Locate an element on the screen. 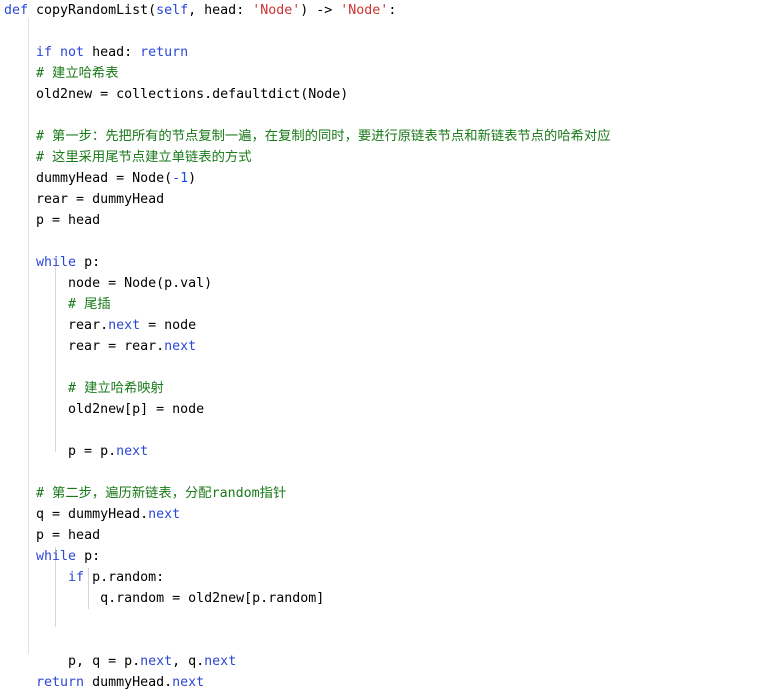  token-cmt: 这里采用尾节点建立单链表的方式 is located at coordinates (152, 157).